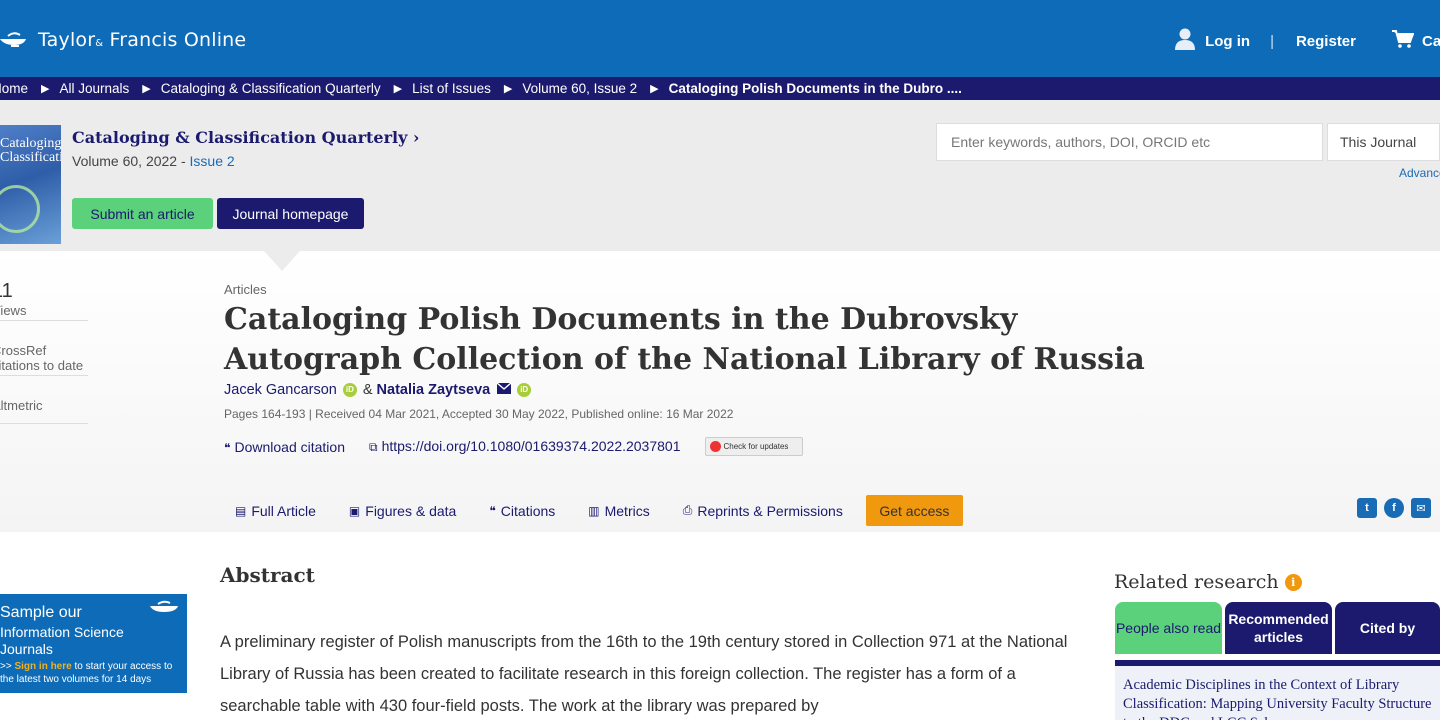 Image resolution: width=1440 pixels, height=720 pixels. What do you see at coordinates (1367, 508) in the screenshot?
I see `twitter-icon: t` at bounding box center [1367, 508].